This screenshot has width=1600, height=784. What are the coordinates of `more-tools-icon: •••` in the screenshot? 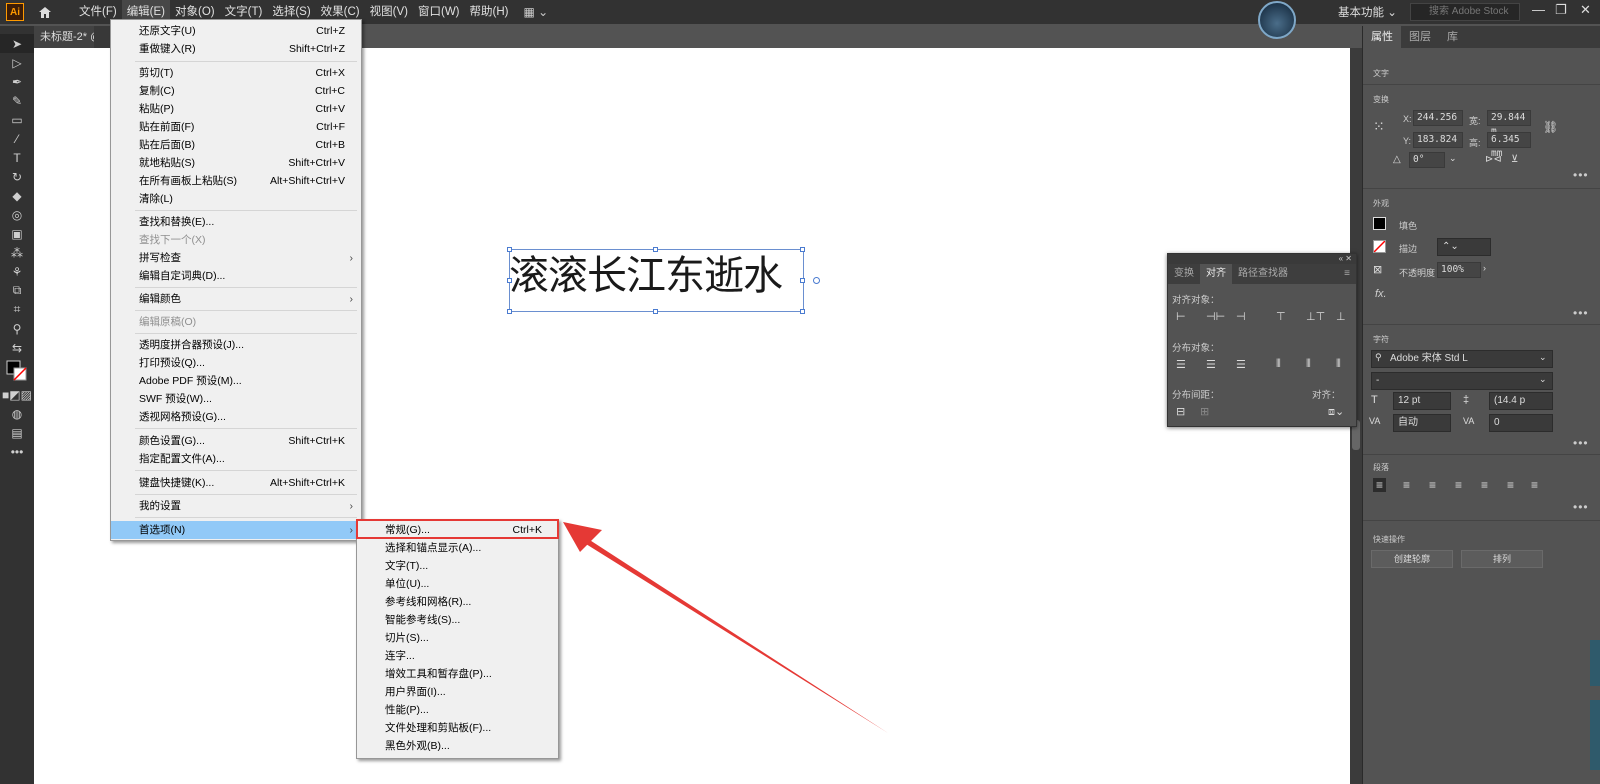 It's located at (17, 451).